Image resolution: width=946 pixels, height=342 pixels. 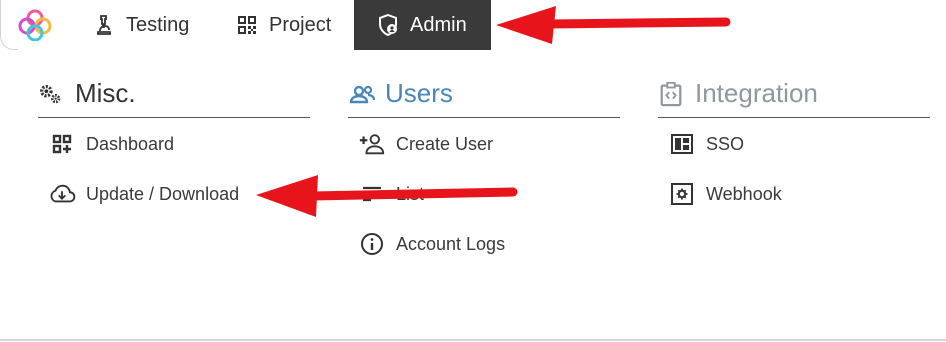 What do you see at coordinates (682, 194) in the screenshot?
I see `webhook-icon` at bounding box center [682, 194].